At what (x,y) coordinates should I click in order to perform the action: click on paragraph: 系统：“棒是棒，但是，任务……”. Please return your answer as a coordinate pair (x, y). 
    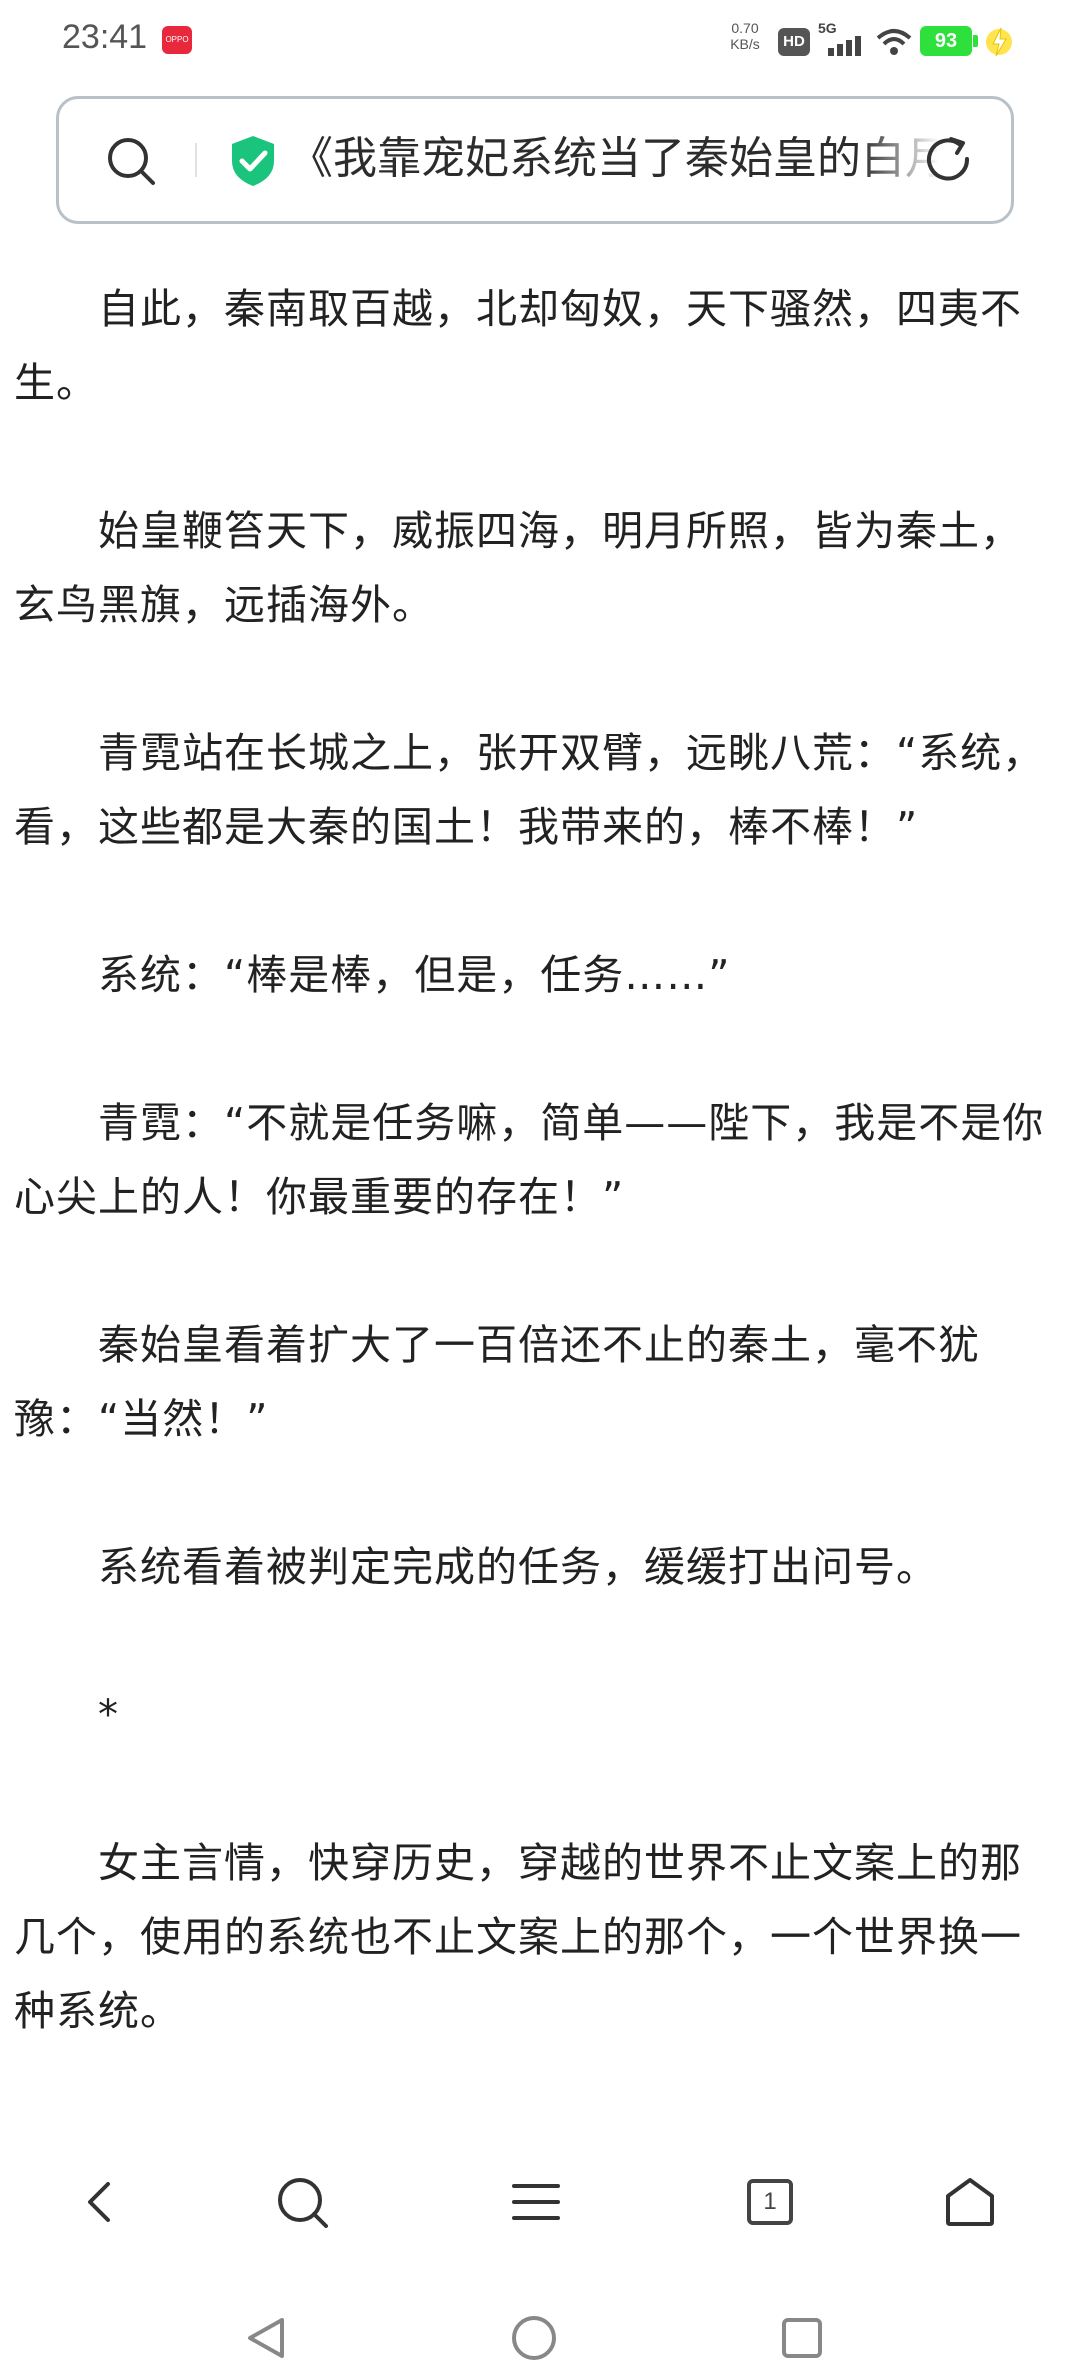
    Looking at the image, I should click on (414, 975).